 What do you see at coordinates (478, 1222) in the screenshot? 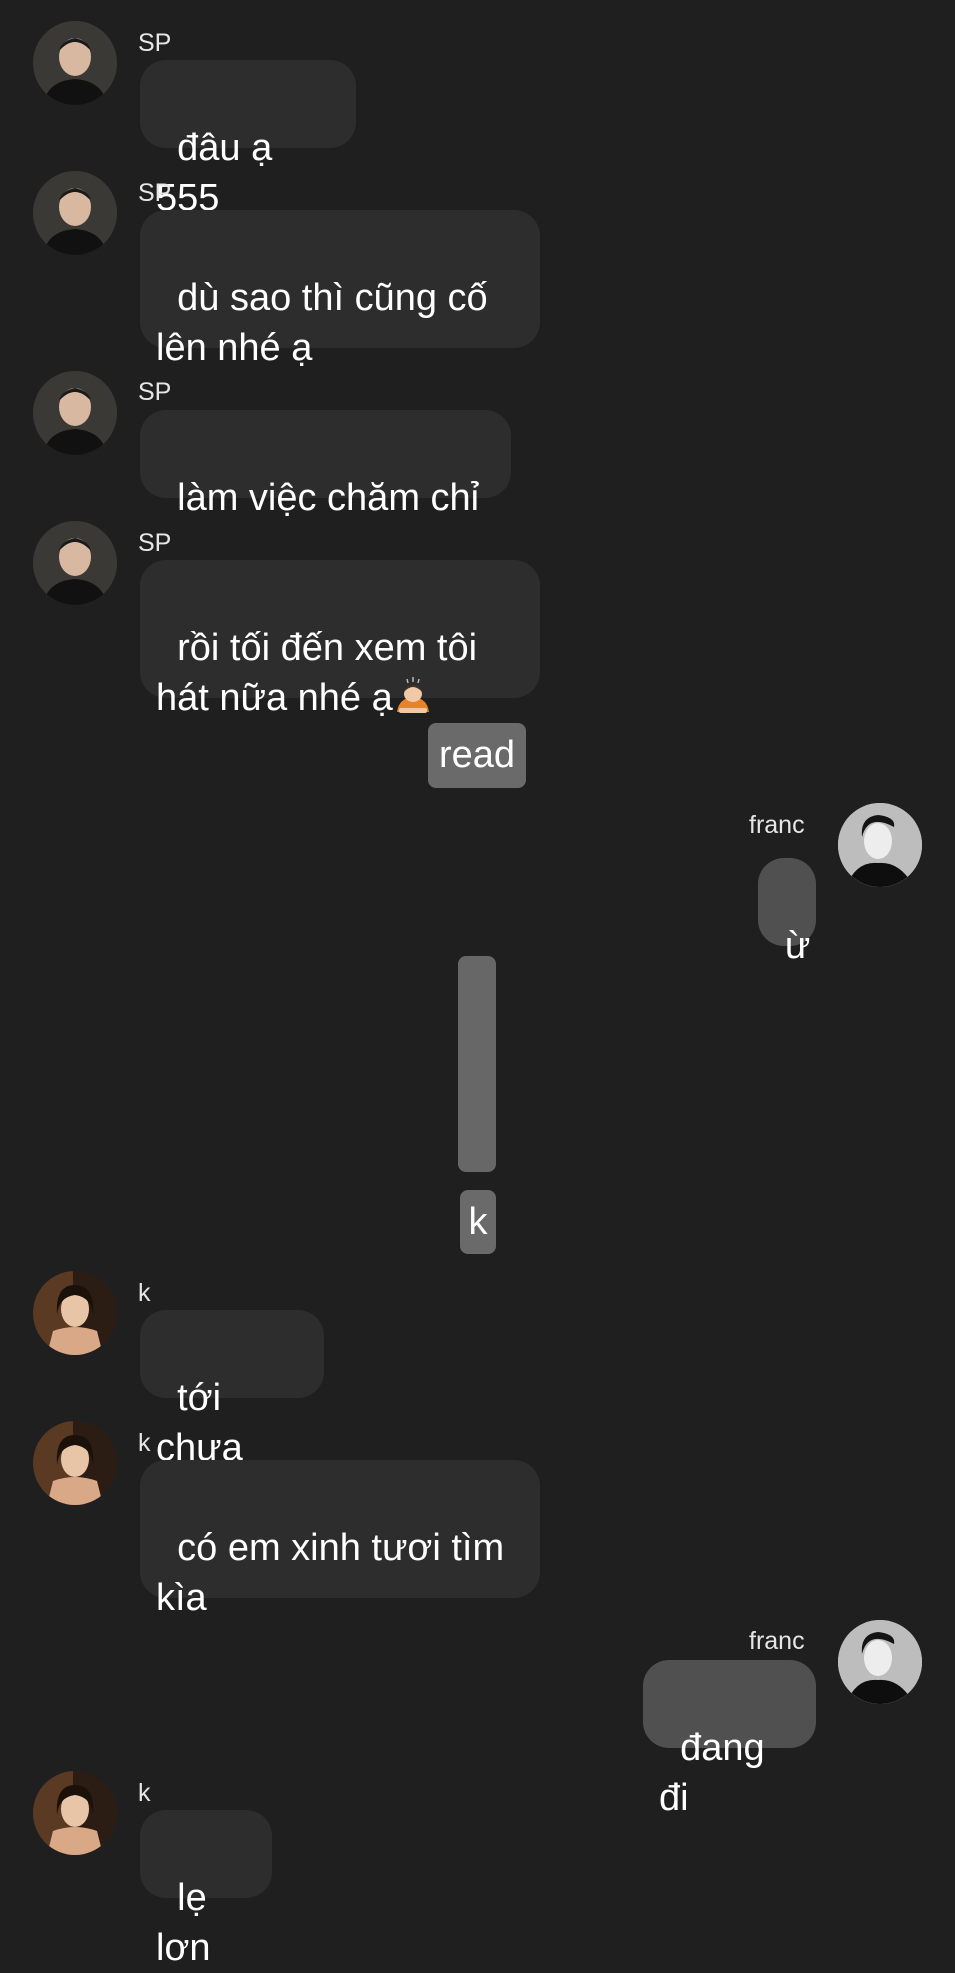
I see `name-tag: k` at bounding box center [478, 1222].